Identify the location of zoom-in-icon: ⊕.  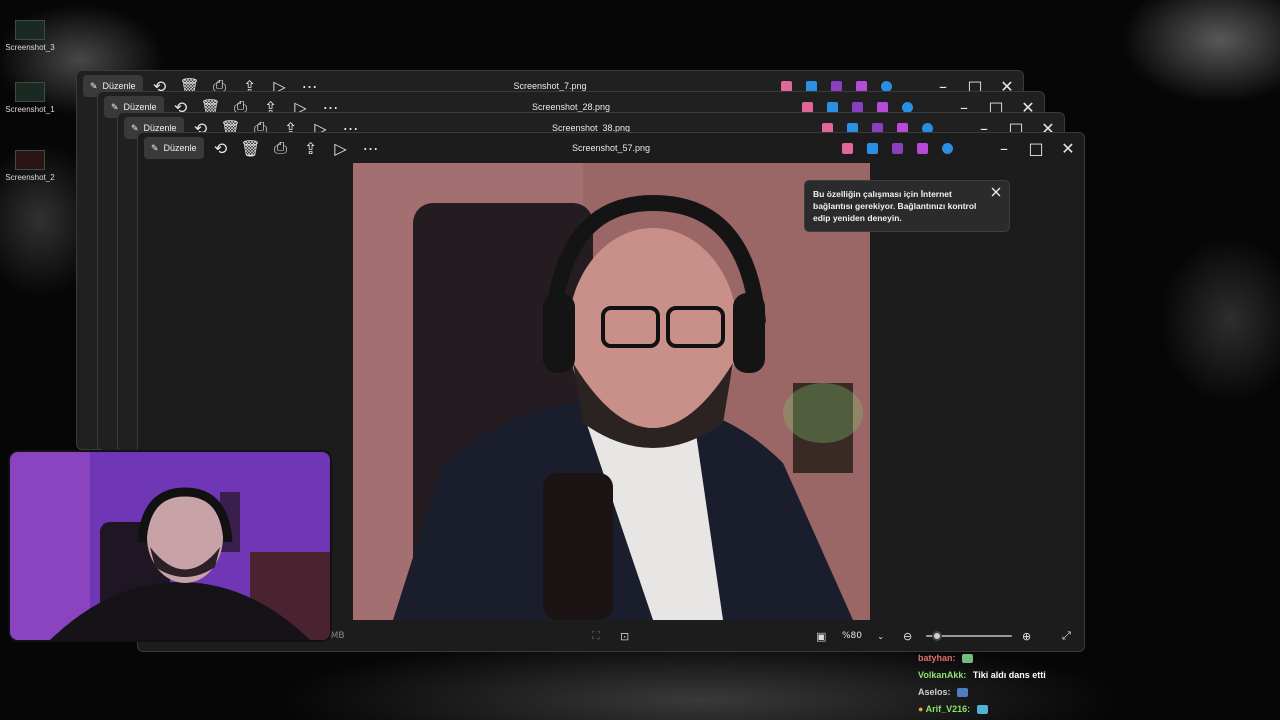
(1026, 636).